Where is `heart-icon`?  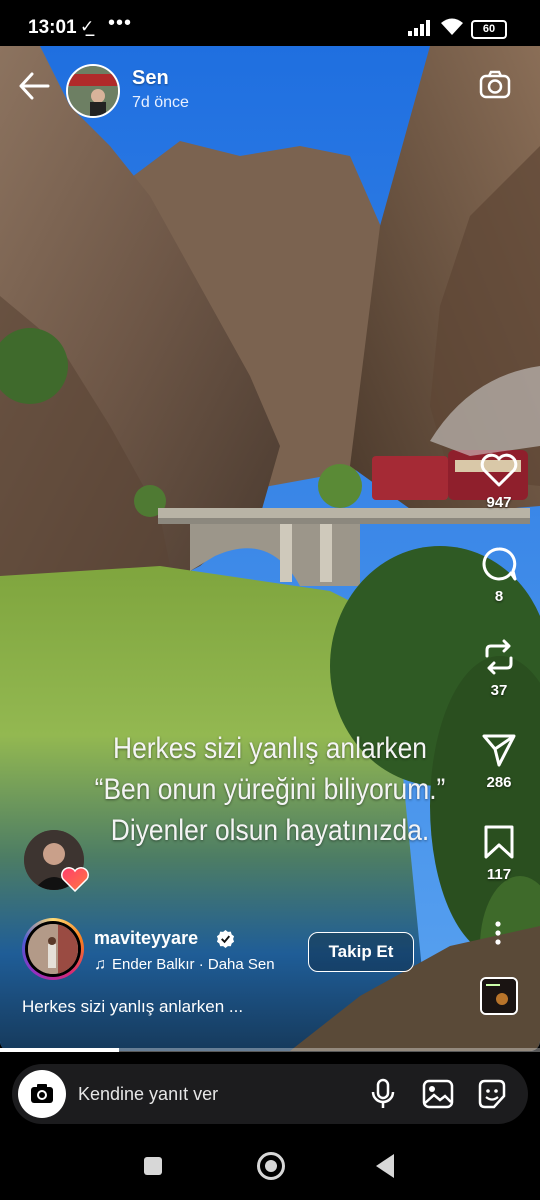 heart-icon is located at coordinates (499, 470).